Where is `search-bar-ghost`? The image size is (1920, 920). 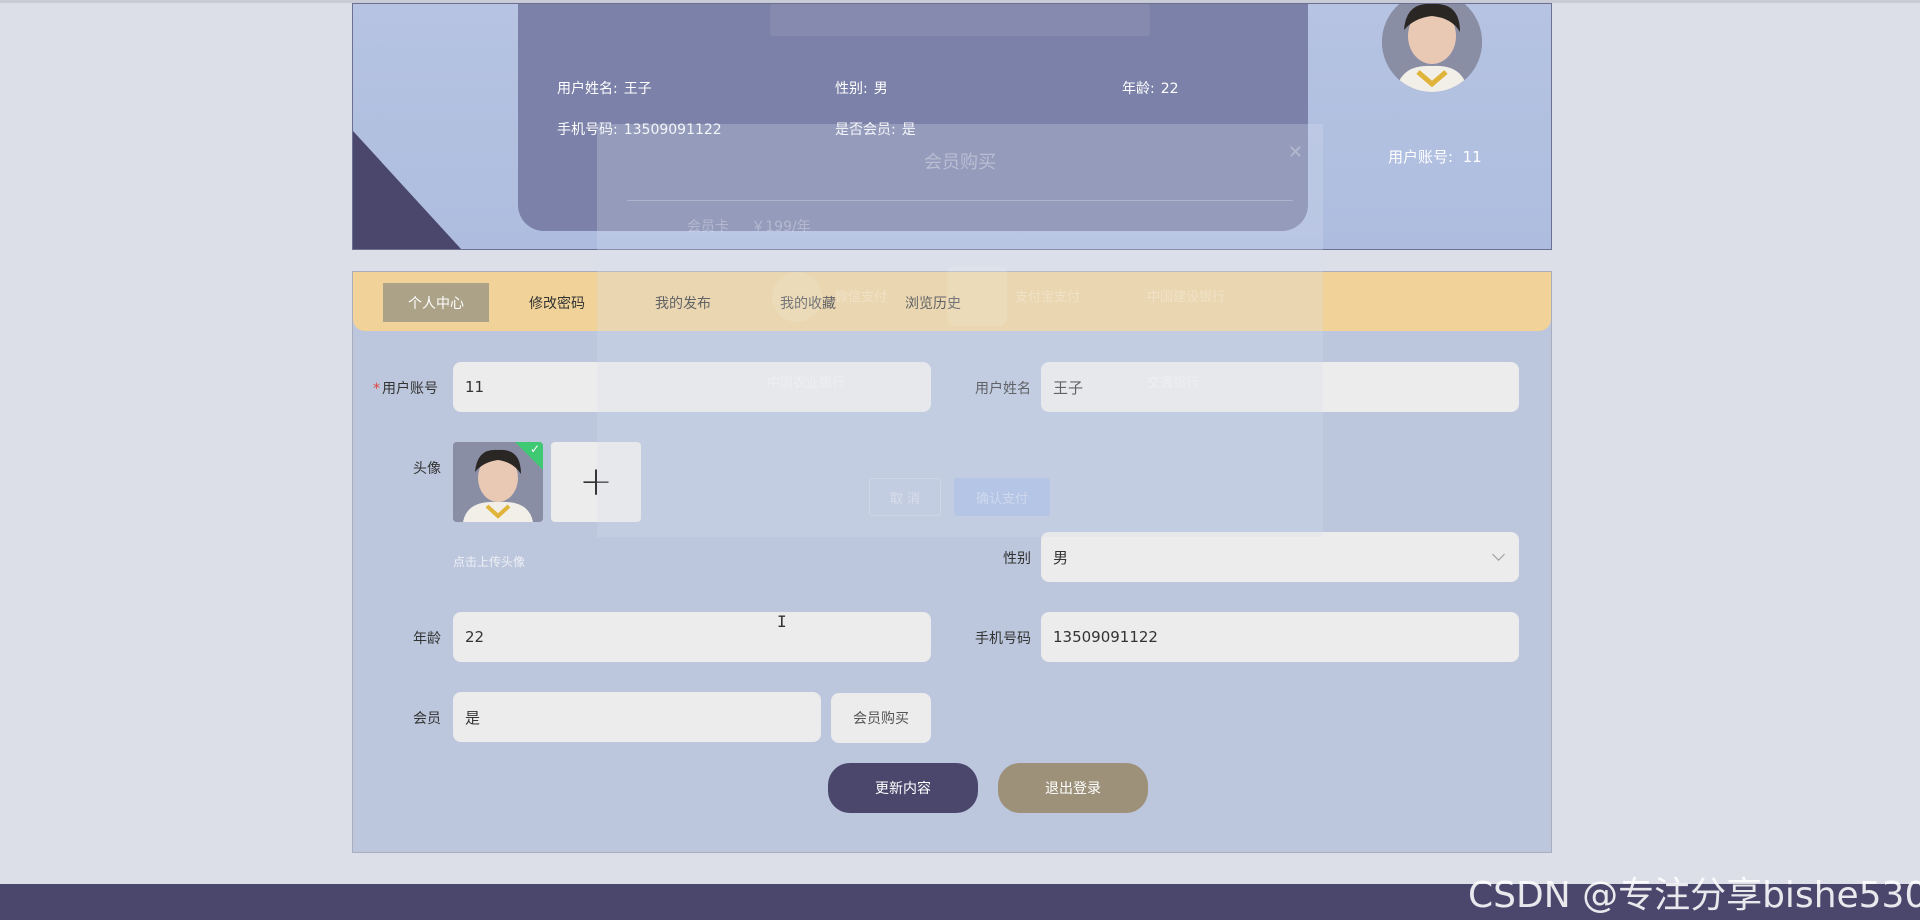 search-bar-ghost is located at coordinates (960, 20).